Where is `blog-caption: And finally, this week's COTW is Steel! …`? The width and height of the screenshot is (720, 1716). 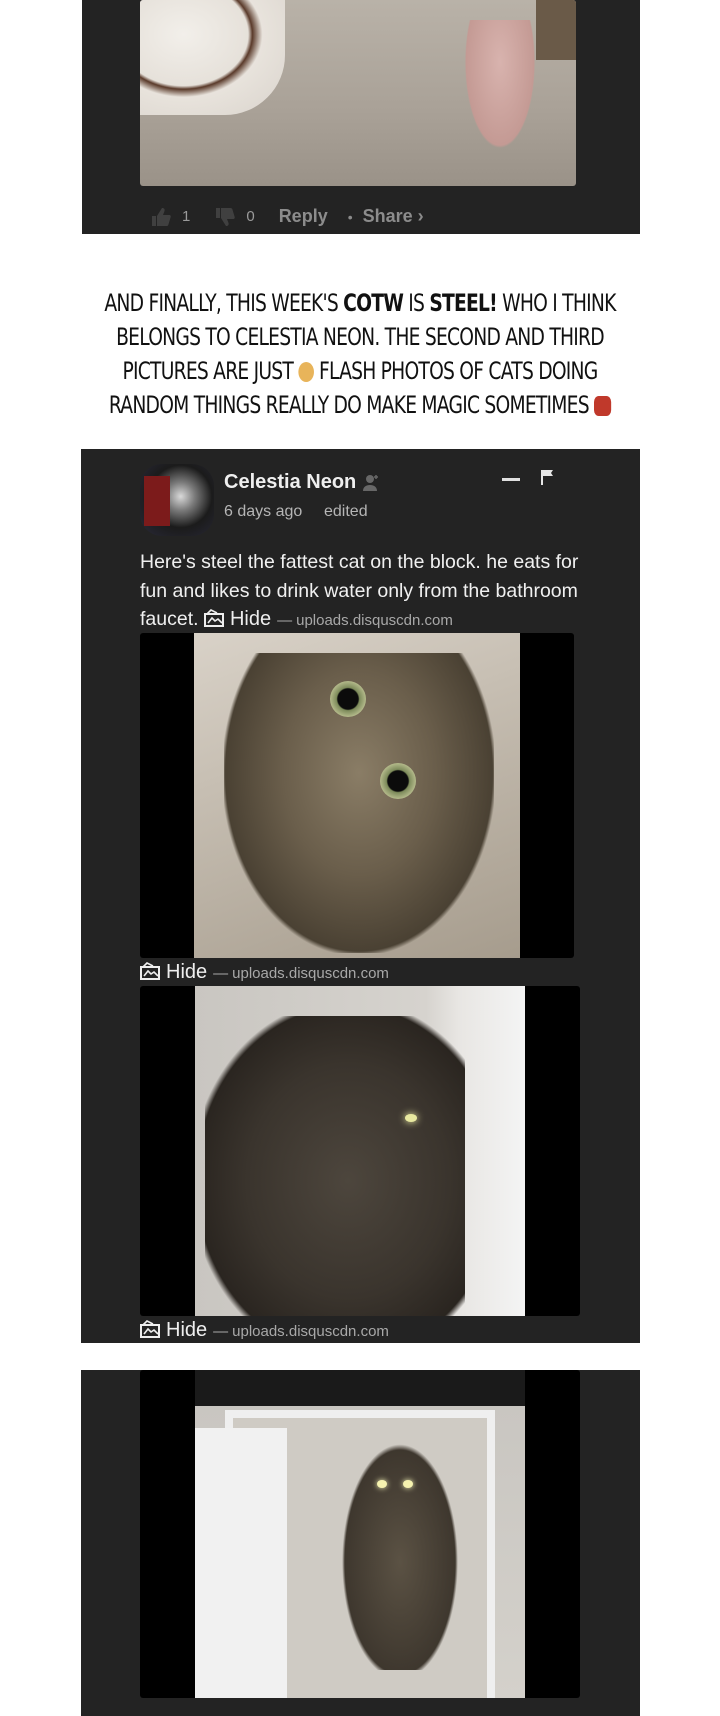
blog-caption: And finally, this week's COTW is Steel! … is located at coordinates (360, 354).